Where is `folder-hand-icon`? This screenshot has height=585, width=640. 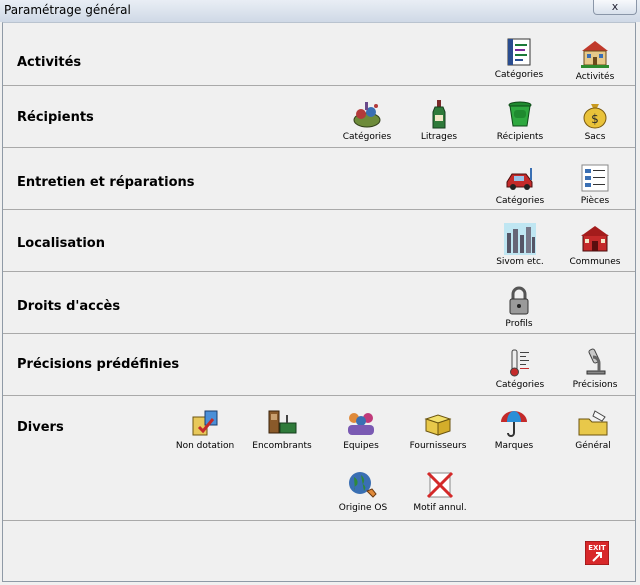 folder-hand-icon is located at coordinates (593, 423).